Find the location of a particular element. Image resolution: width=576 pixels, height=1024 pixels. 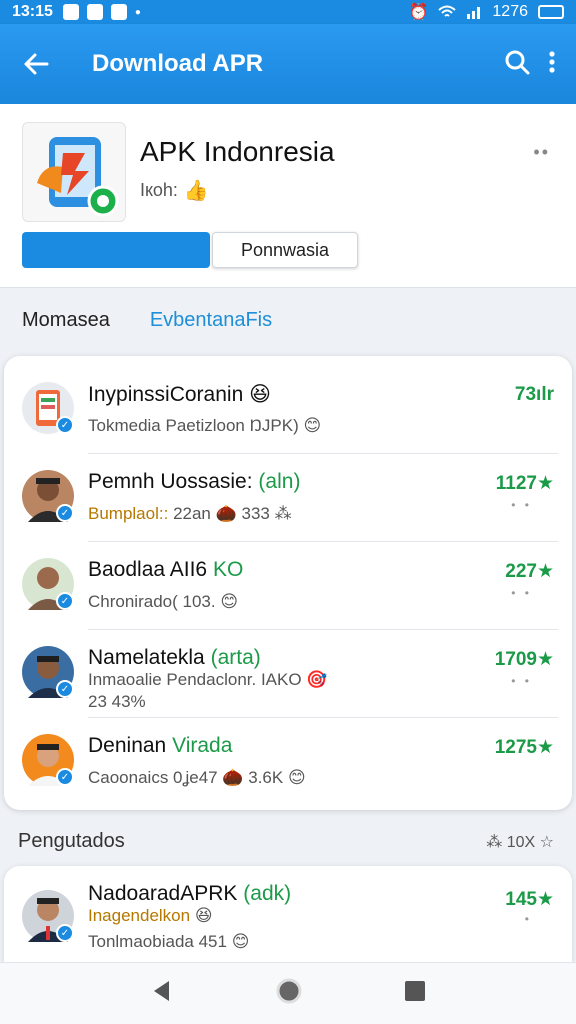

list-item-tag: (aln) is located at coordinates (279, 481).